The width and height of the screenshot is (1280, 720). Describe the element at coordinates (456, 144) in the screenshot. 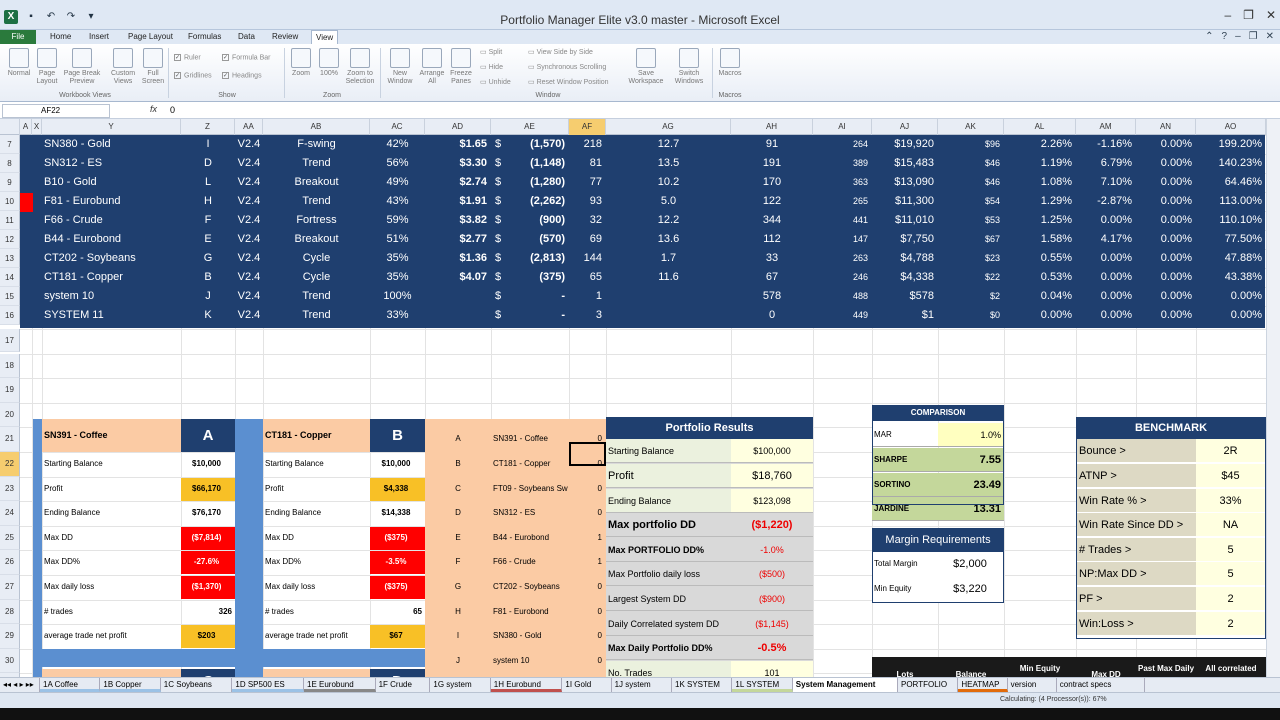

I see `system-cell: $1.65` at that location.